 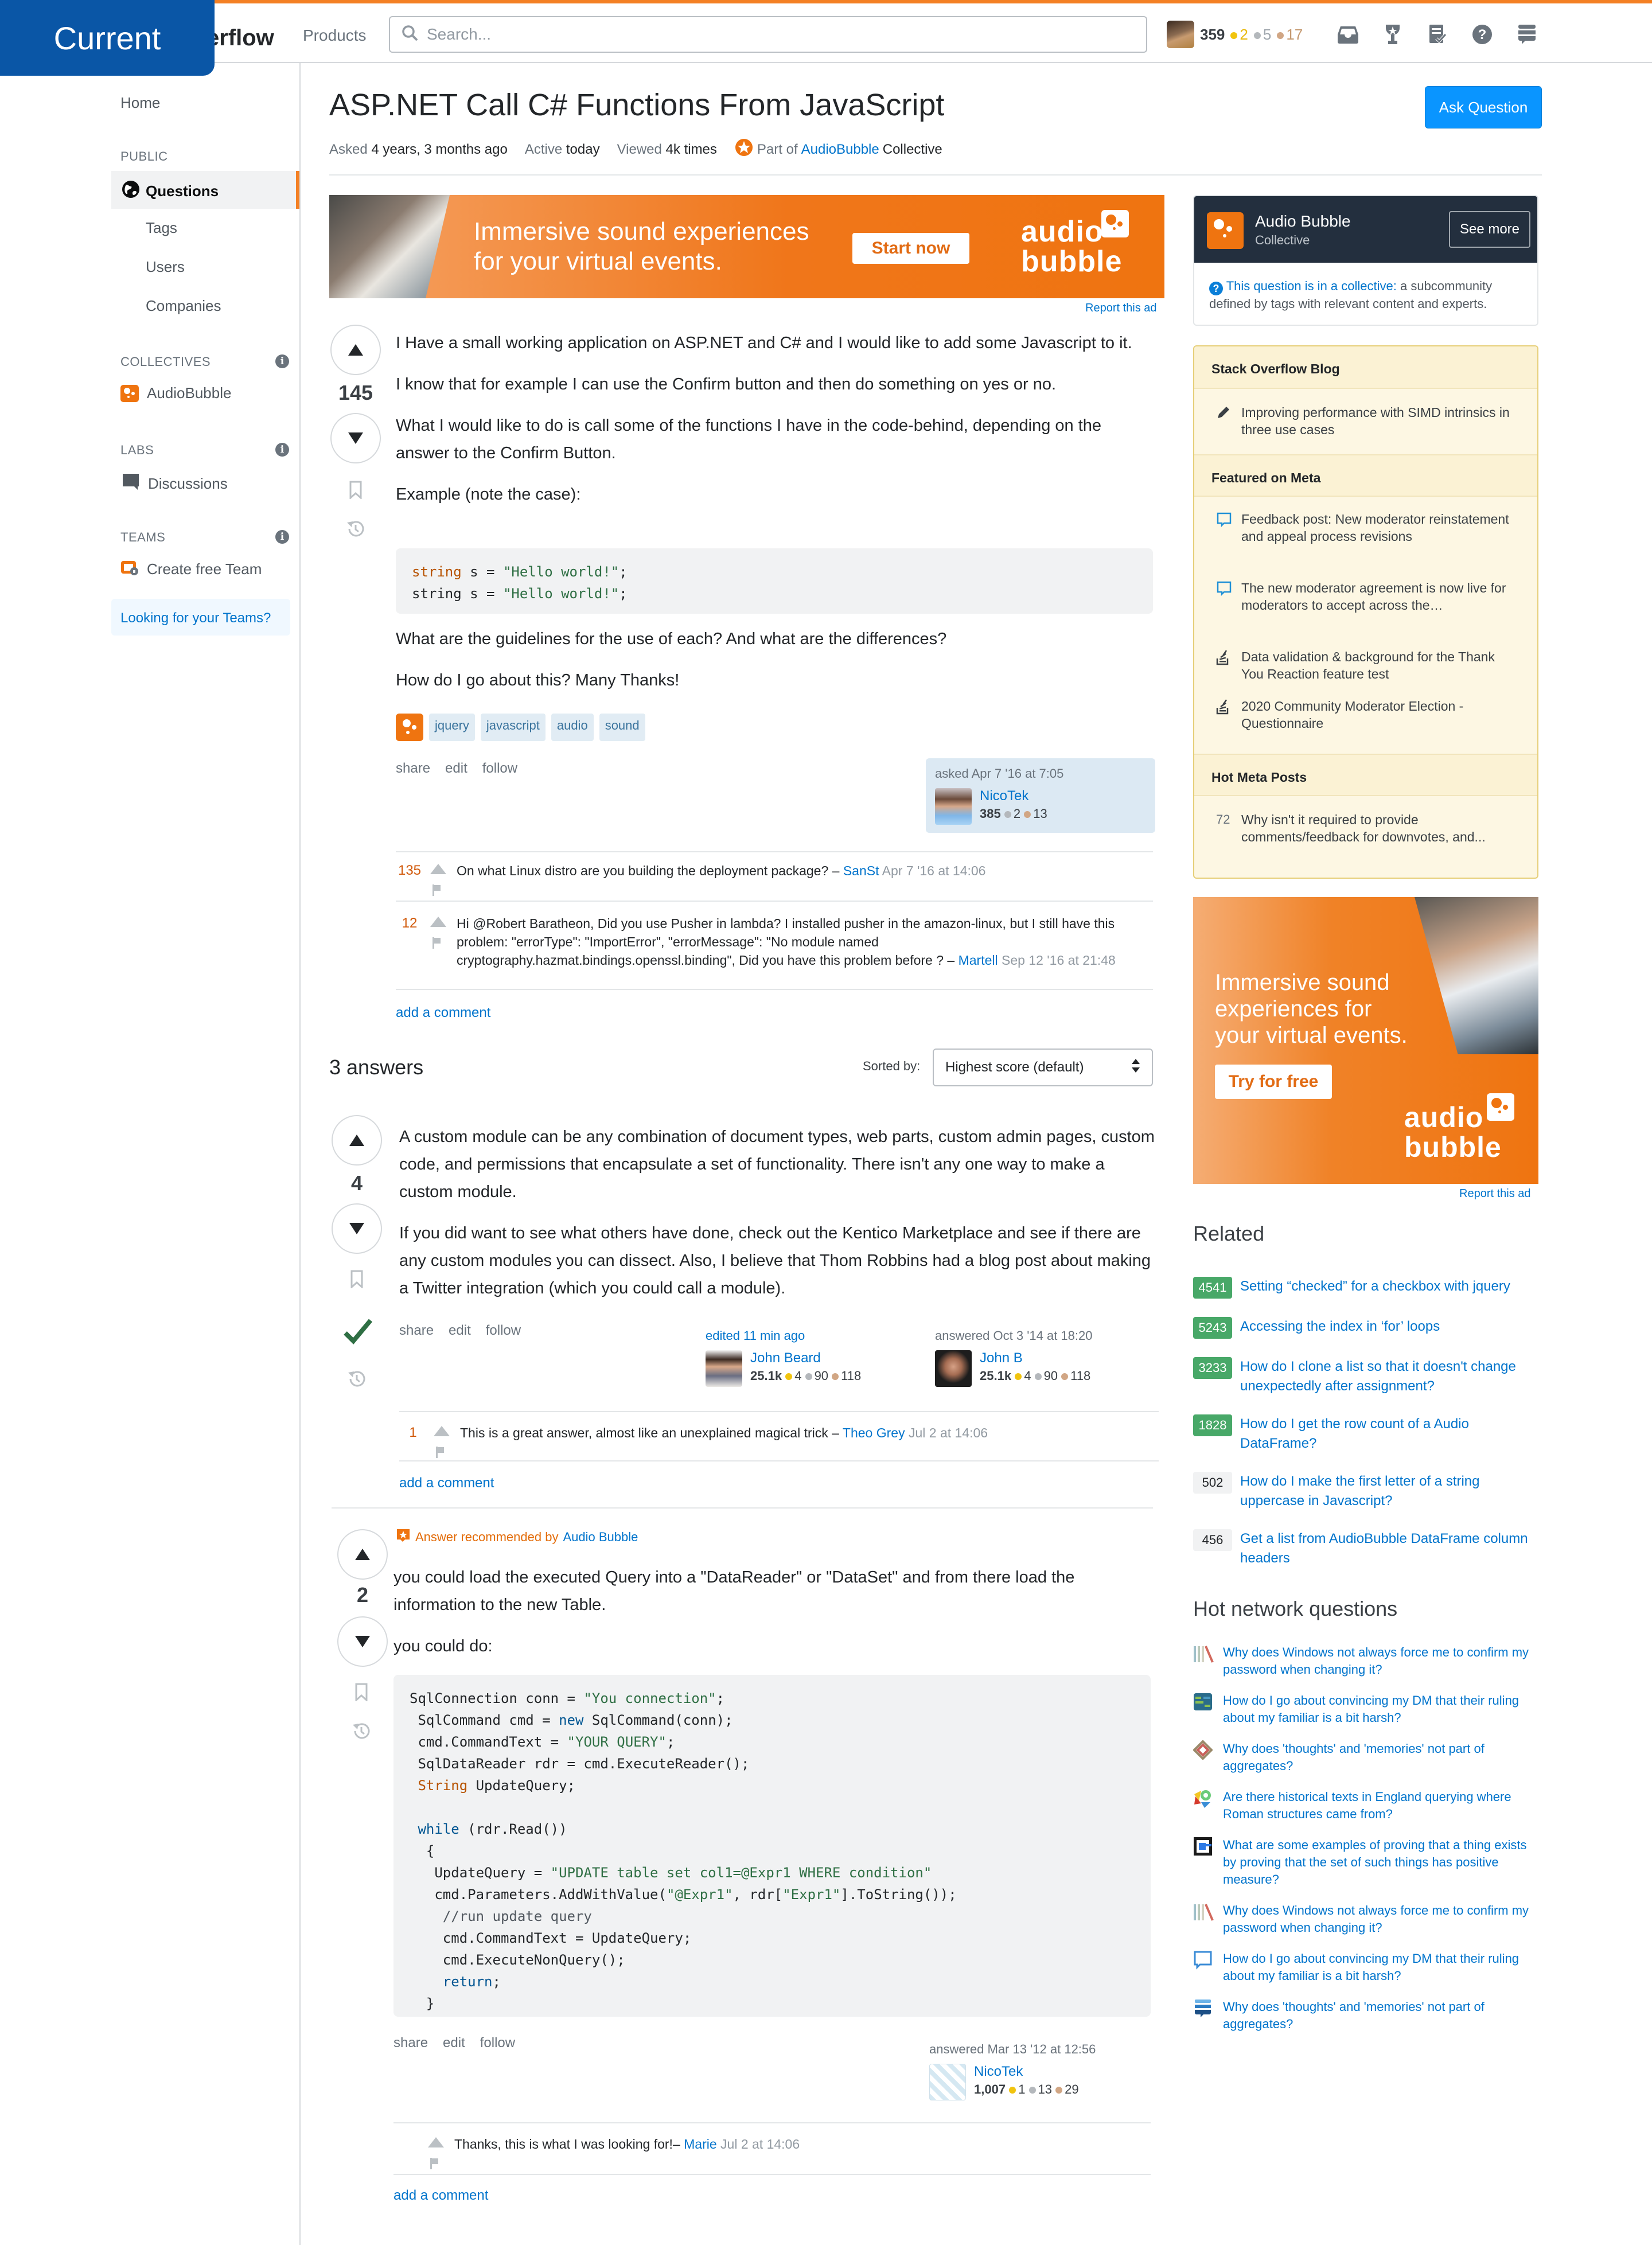 I want to click on sidebar-item-home: Home, so click(x=140, y=103).